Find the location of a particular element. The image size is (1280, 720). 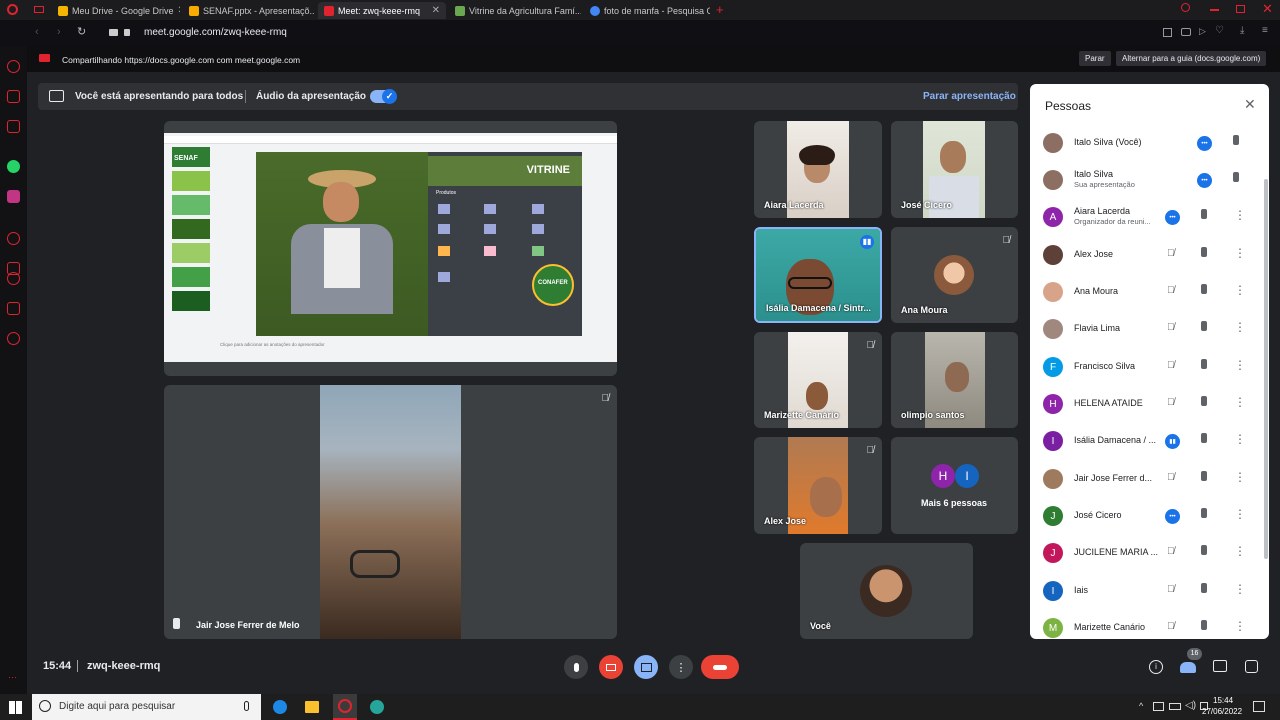

person-row: Flavia Lima 🎙̸ ⋮ is located at coordinates (1149, 330).